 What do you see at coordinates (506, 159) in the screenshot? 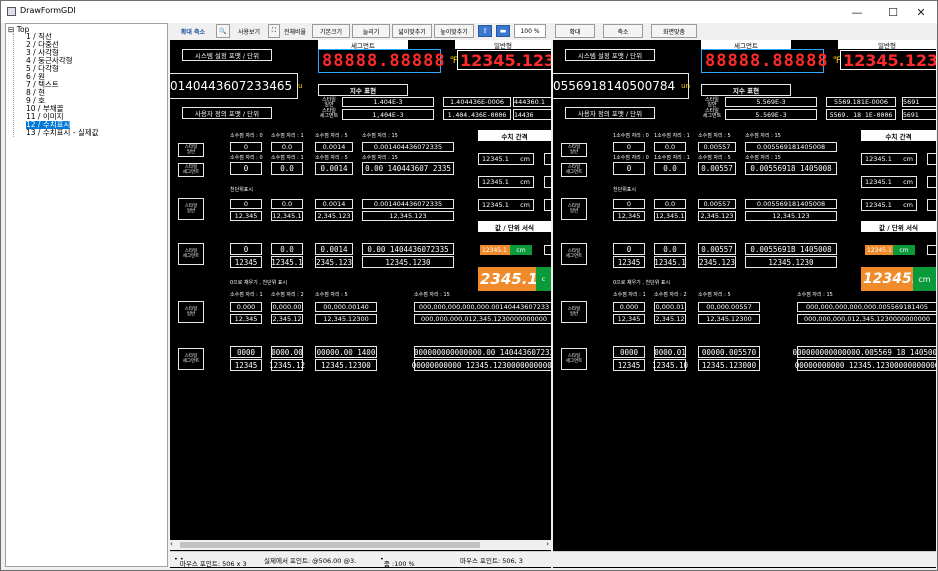
I see `interval-box-1: 12345.1 cm` at bounding box center [506, 159].